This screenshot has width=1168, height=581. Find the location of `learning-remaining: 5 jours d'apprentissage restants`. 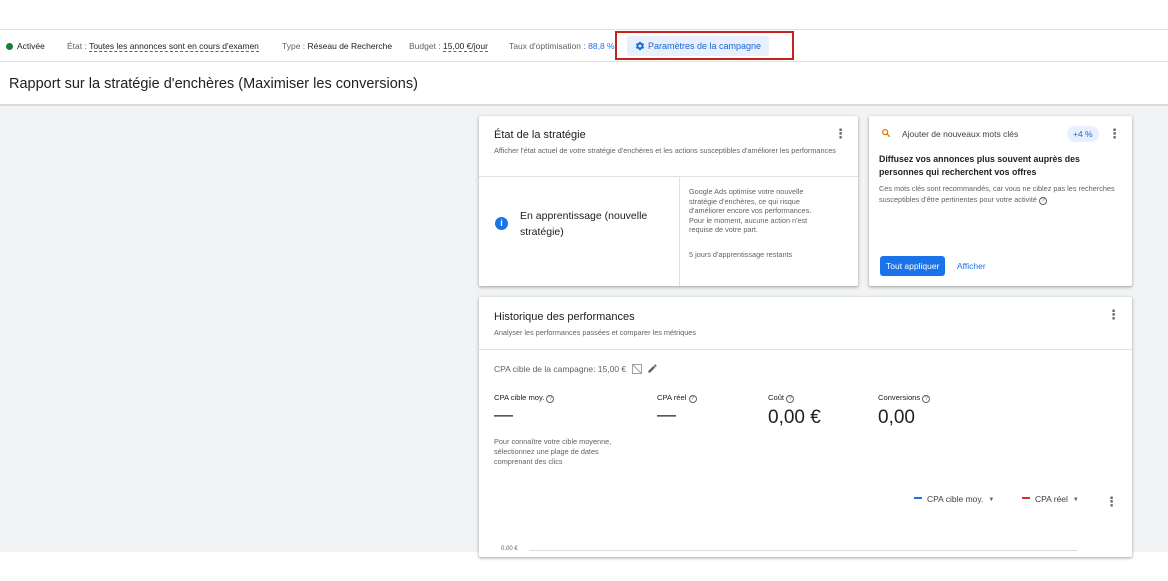

learning-remaining: 5 jours d'apprentissage restants is located at coordinates (741, 254).